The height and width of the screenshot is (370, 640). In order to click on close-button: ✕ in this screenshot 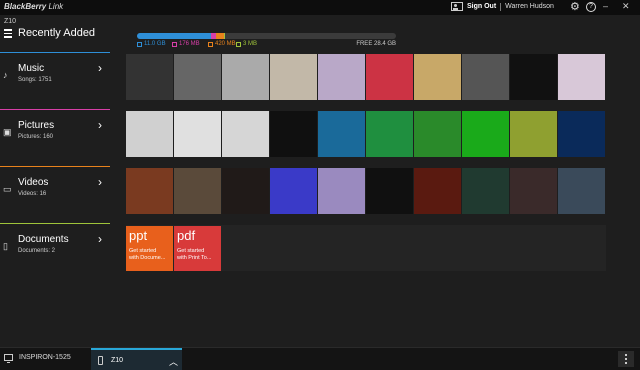, I will do `click(626, 6)`.